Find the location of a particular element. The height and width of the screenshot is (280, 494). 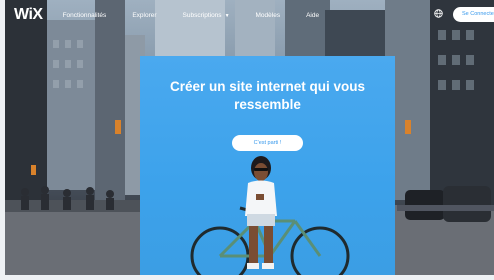

nav-link-subscriptions: Subscriptions ▼ is located at coordinates (206, 15).